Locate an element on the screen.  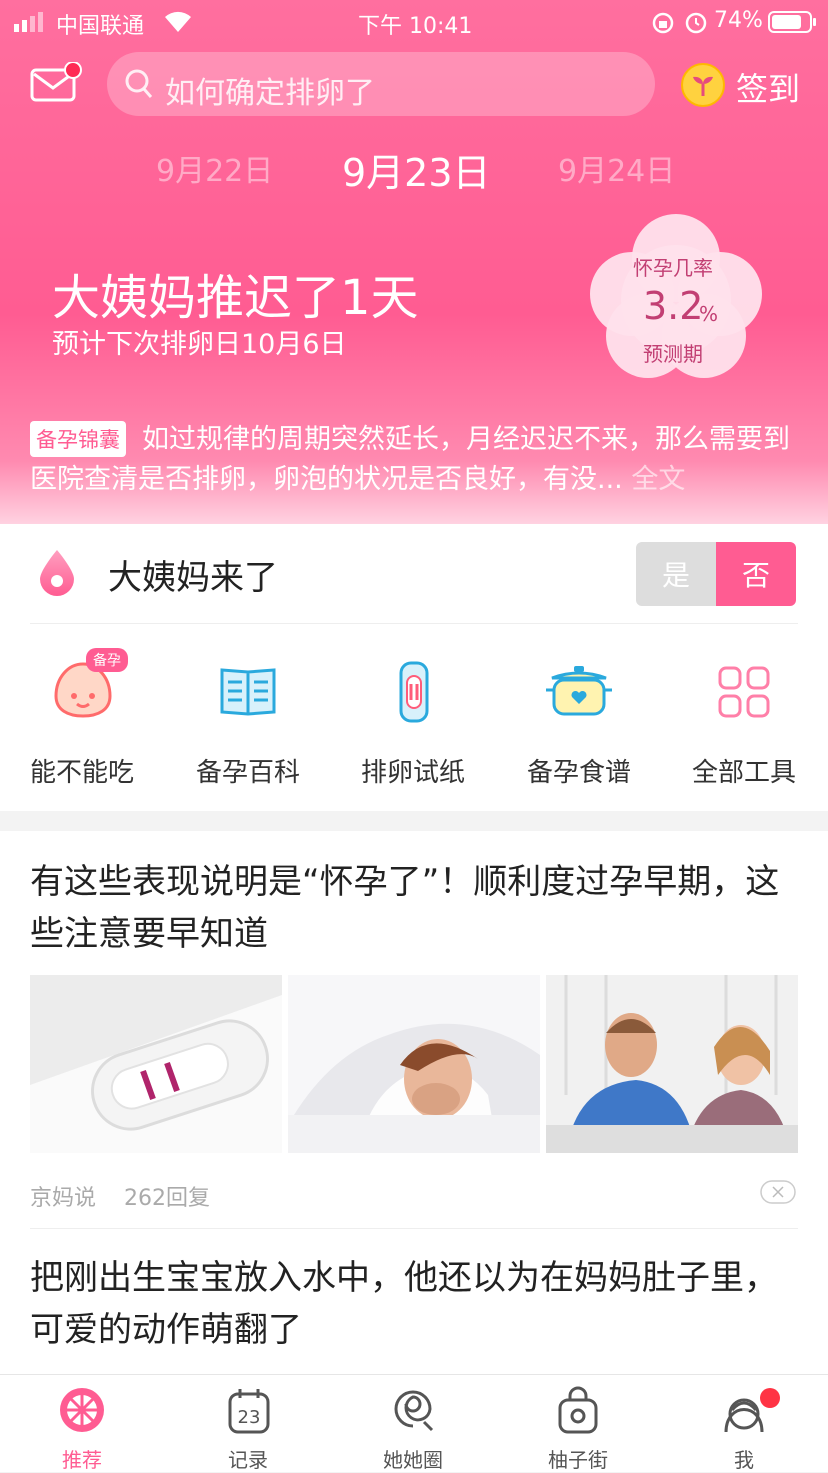
date-current: 9月23日 is located at coordinates (416, 169).